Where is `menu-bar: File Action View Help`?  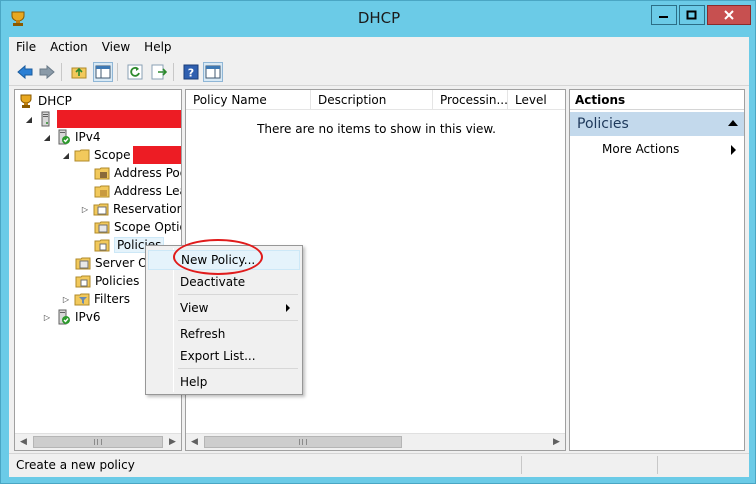 menu-bar: File Action View Help is located at coordinates (379, 47).